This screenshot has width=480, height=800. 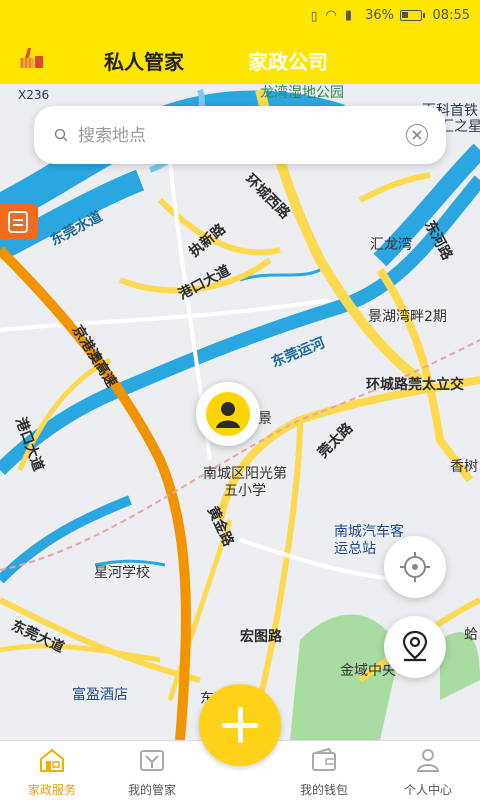 I want to click on home-icon, so click(x=52, y=760).